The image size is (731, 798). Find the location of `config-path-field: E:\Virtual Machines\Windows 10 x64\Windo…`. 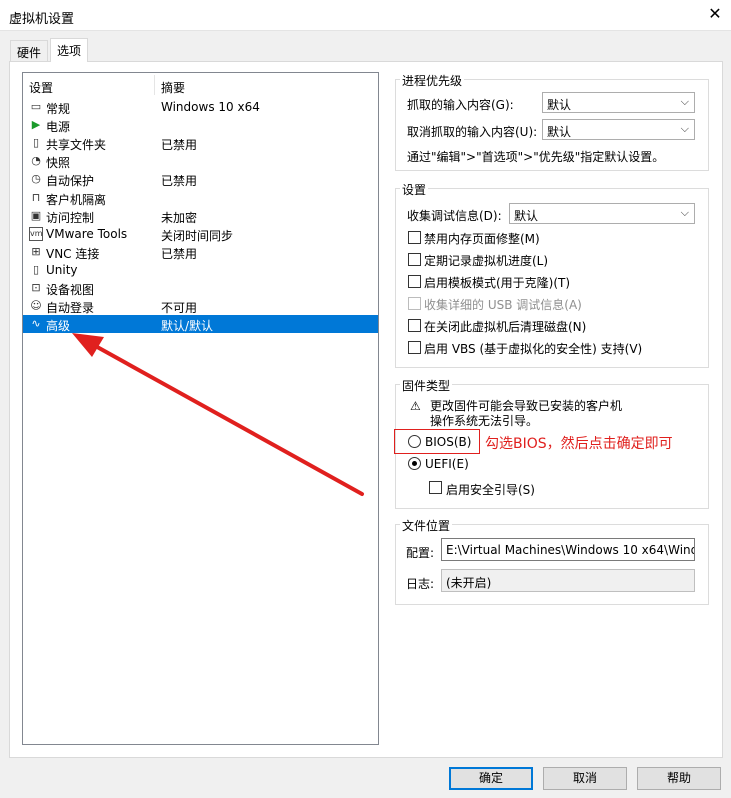

config-path-field: E:\Virtual Machines\Windows 10 x64\Windo… is located at coordinates (568, 549).